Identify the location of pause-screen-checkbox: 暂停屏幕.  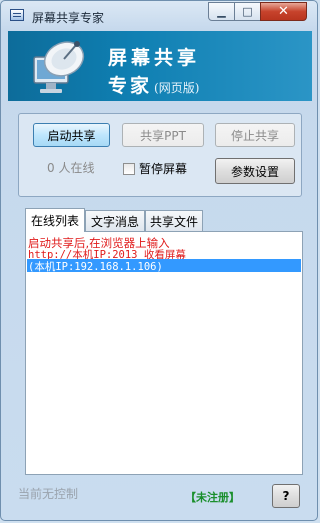
(155, 168).